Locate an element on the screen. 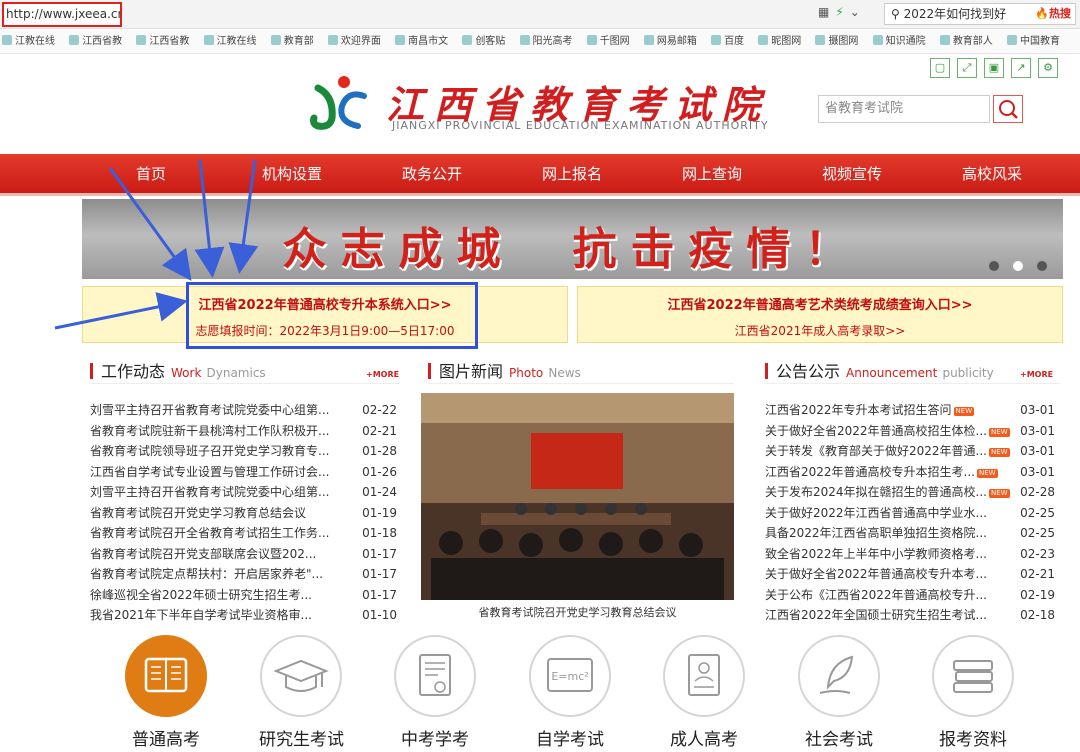 The width and height of the screenshot is (1080, 752). list-item: 省教育考试院驻新干县桃湾村工作队积极开... 02-21 is located at coordinates (243, 431).